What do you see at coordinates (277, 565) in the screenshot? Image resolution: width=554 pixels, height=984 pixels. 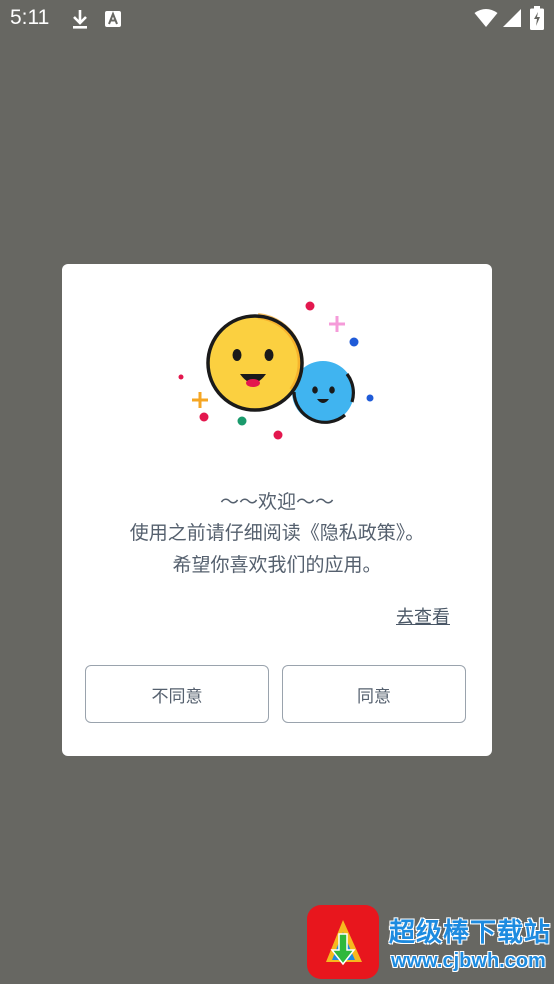 I see `hope-message: 希望你喜欢我们的应用。` at bounding box center [277, 565].